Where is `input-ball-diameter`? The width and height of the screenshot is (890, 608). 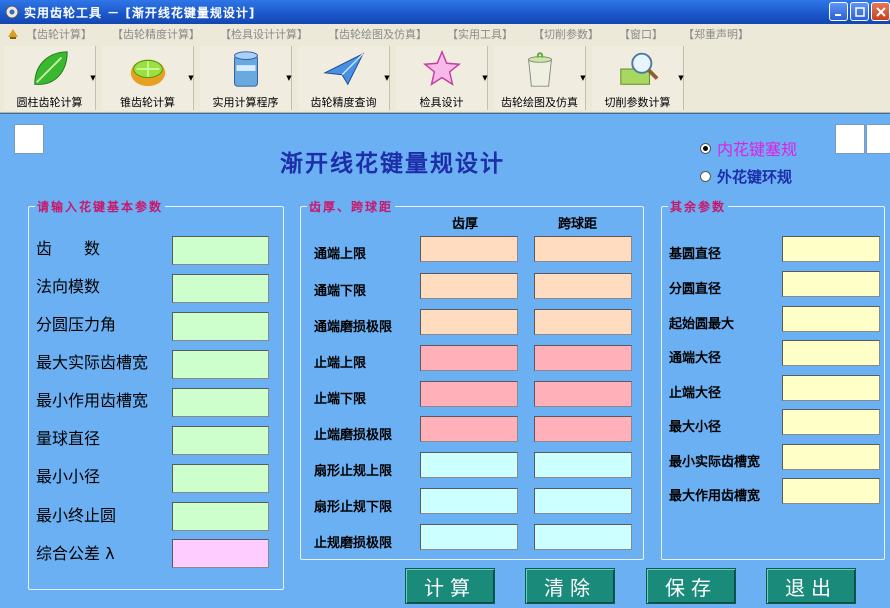 input-ball-diameter is located at coordinates (220, 440).